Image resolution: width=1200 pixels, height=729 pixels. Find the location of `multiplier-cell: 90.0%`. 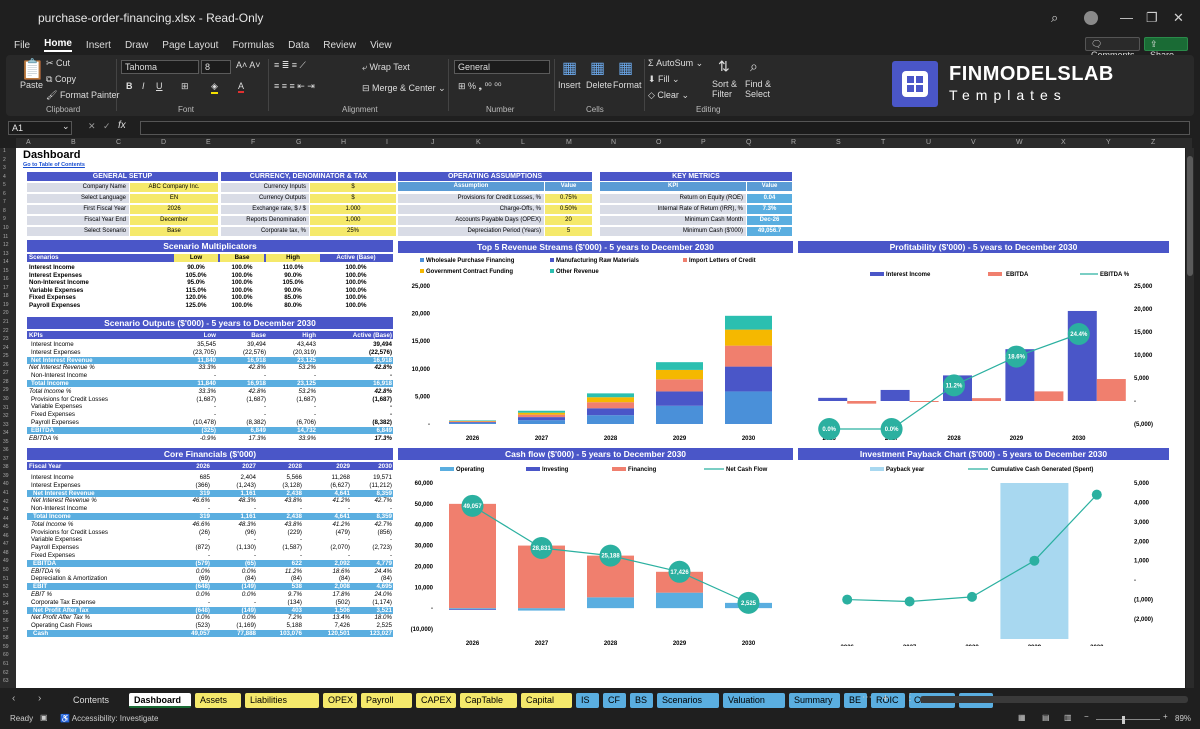

multiplier-cell: 90.0% is located at coordinates (293, 290).